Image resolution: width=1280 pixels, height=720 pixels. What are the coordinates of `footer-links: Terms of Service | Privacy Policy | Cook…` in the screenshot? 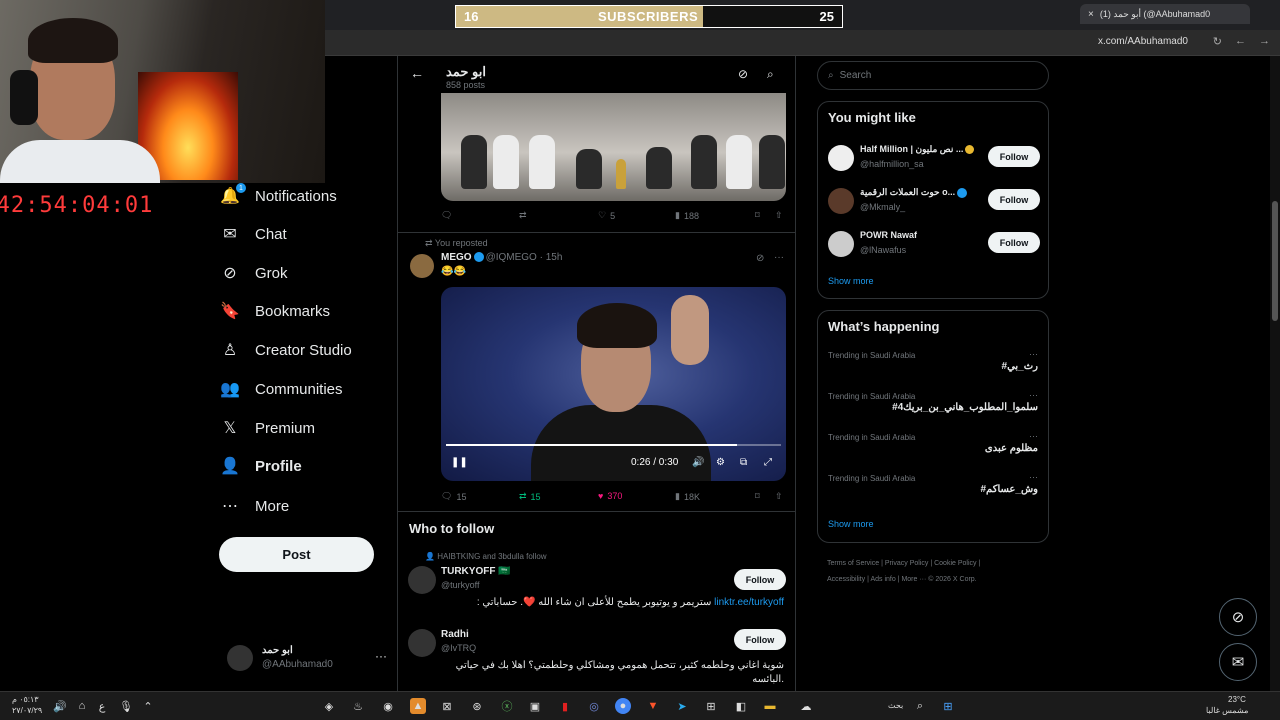 It's located at (934, 572).